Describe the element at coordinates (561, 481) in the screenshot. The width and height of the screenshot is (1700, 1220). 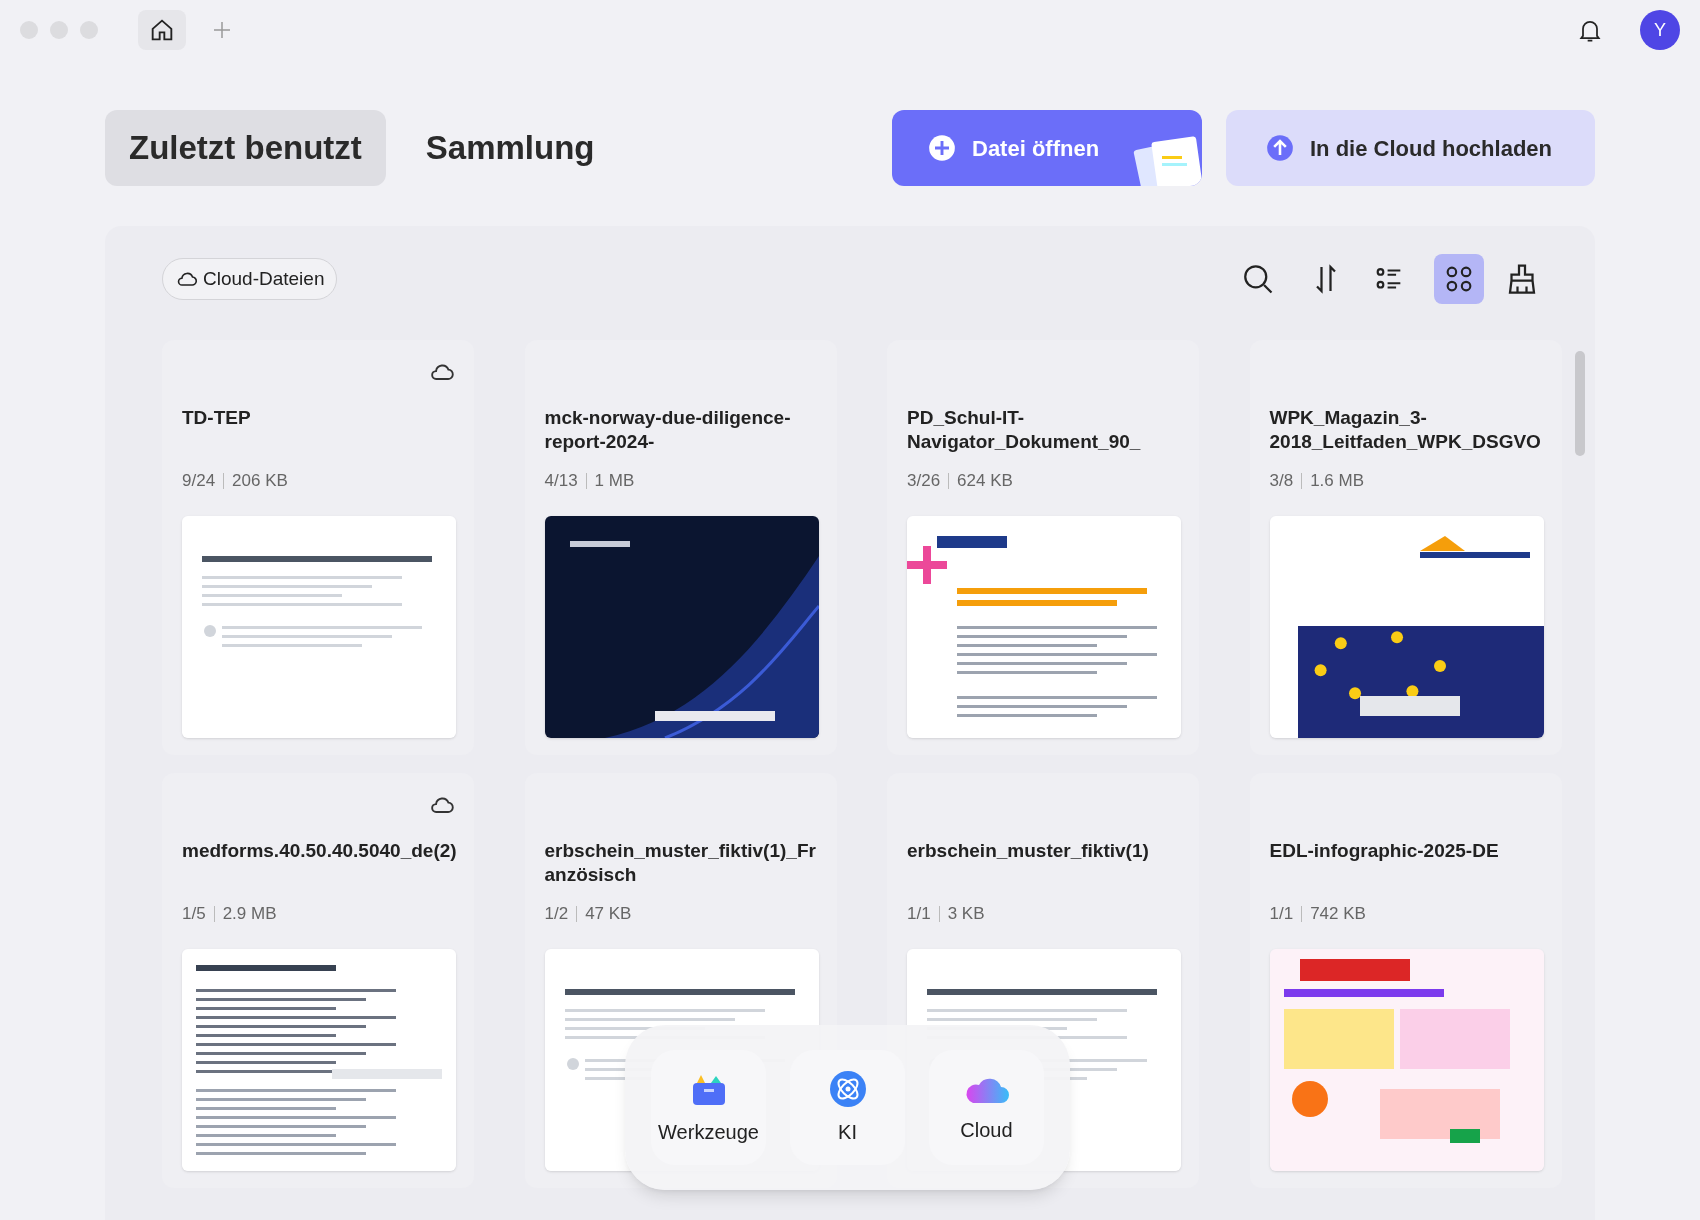
I see `page-count: 4/13` at that location.